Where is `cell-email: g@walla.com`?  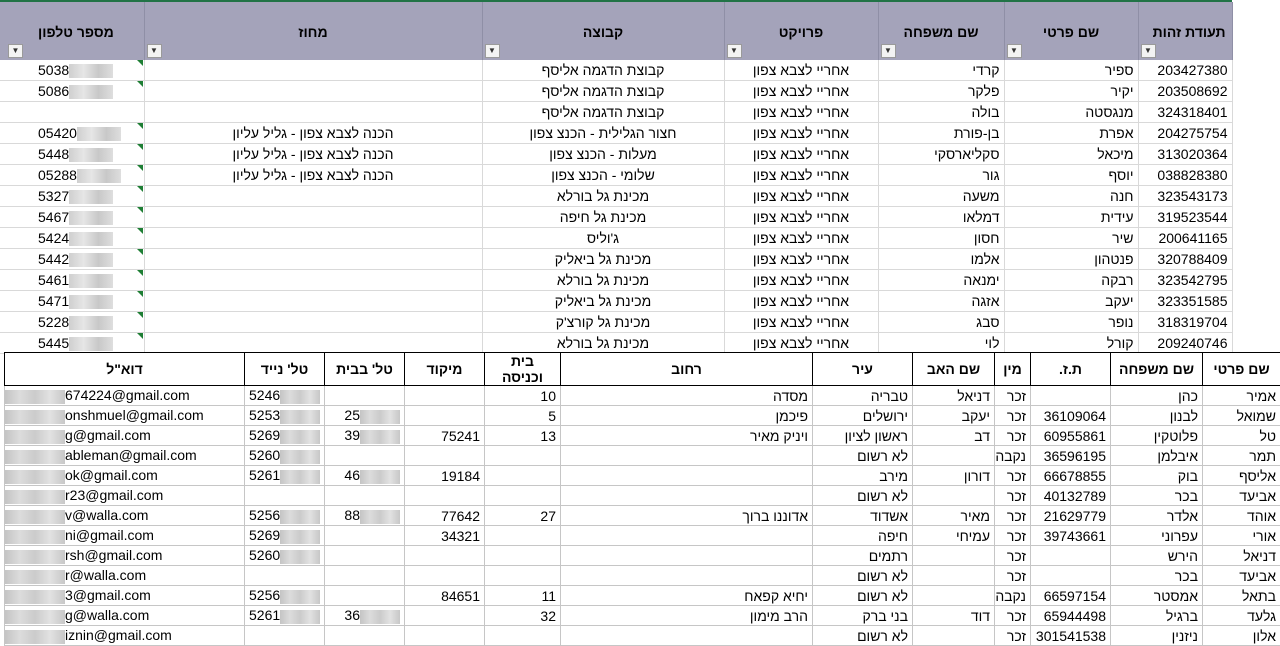
cell-email: g@walla.com is located at coordinates (125, 616).